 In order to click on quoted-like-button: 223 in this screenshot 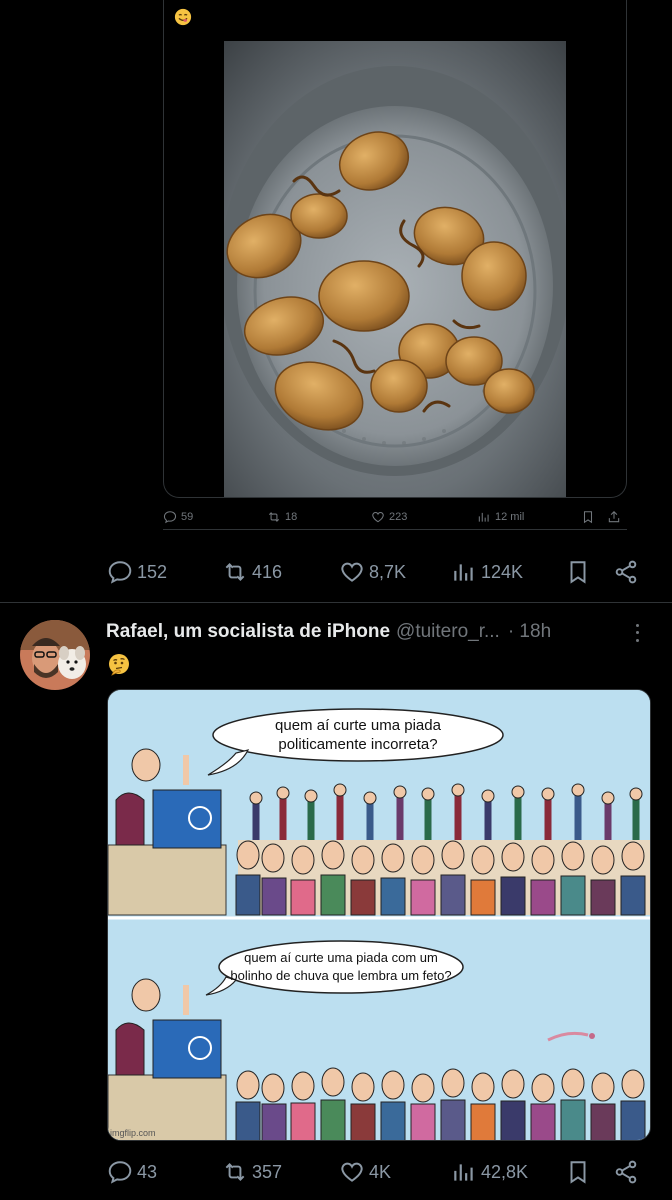, I will do `click(389, 517)`.